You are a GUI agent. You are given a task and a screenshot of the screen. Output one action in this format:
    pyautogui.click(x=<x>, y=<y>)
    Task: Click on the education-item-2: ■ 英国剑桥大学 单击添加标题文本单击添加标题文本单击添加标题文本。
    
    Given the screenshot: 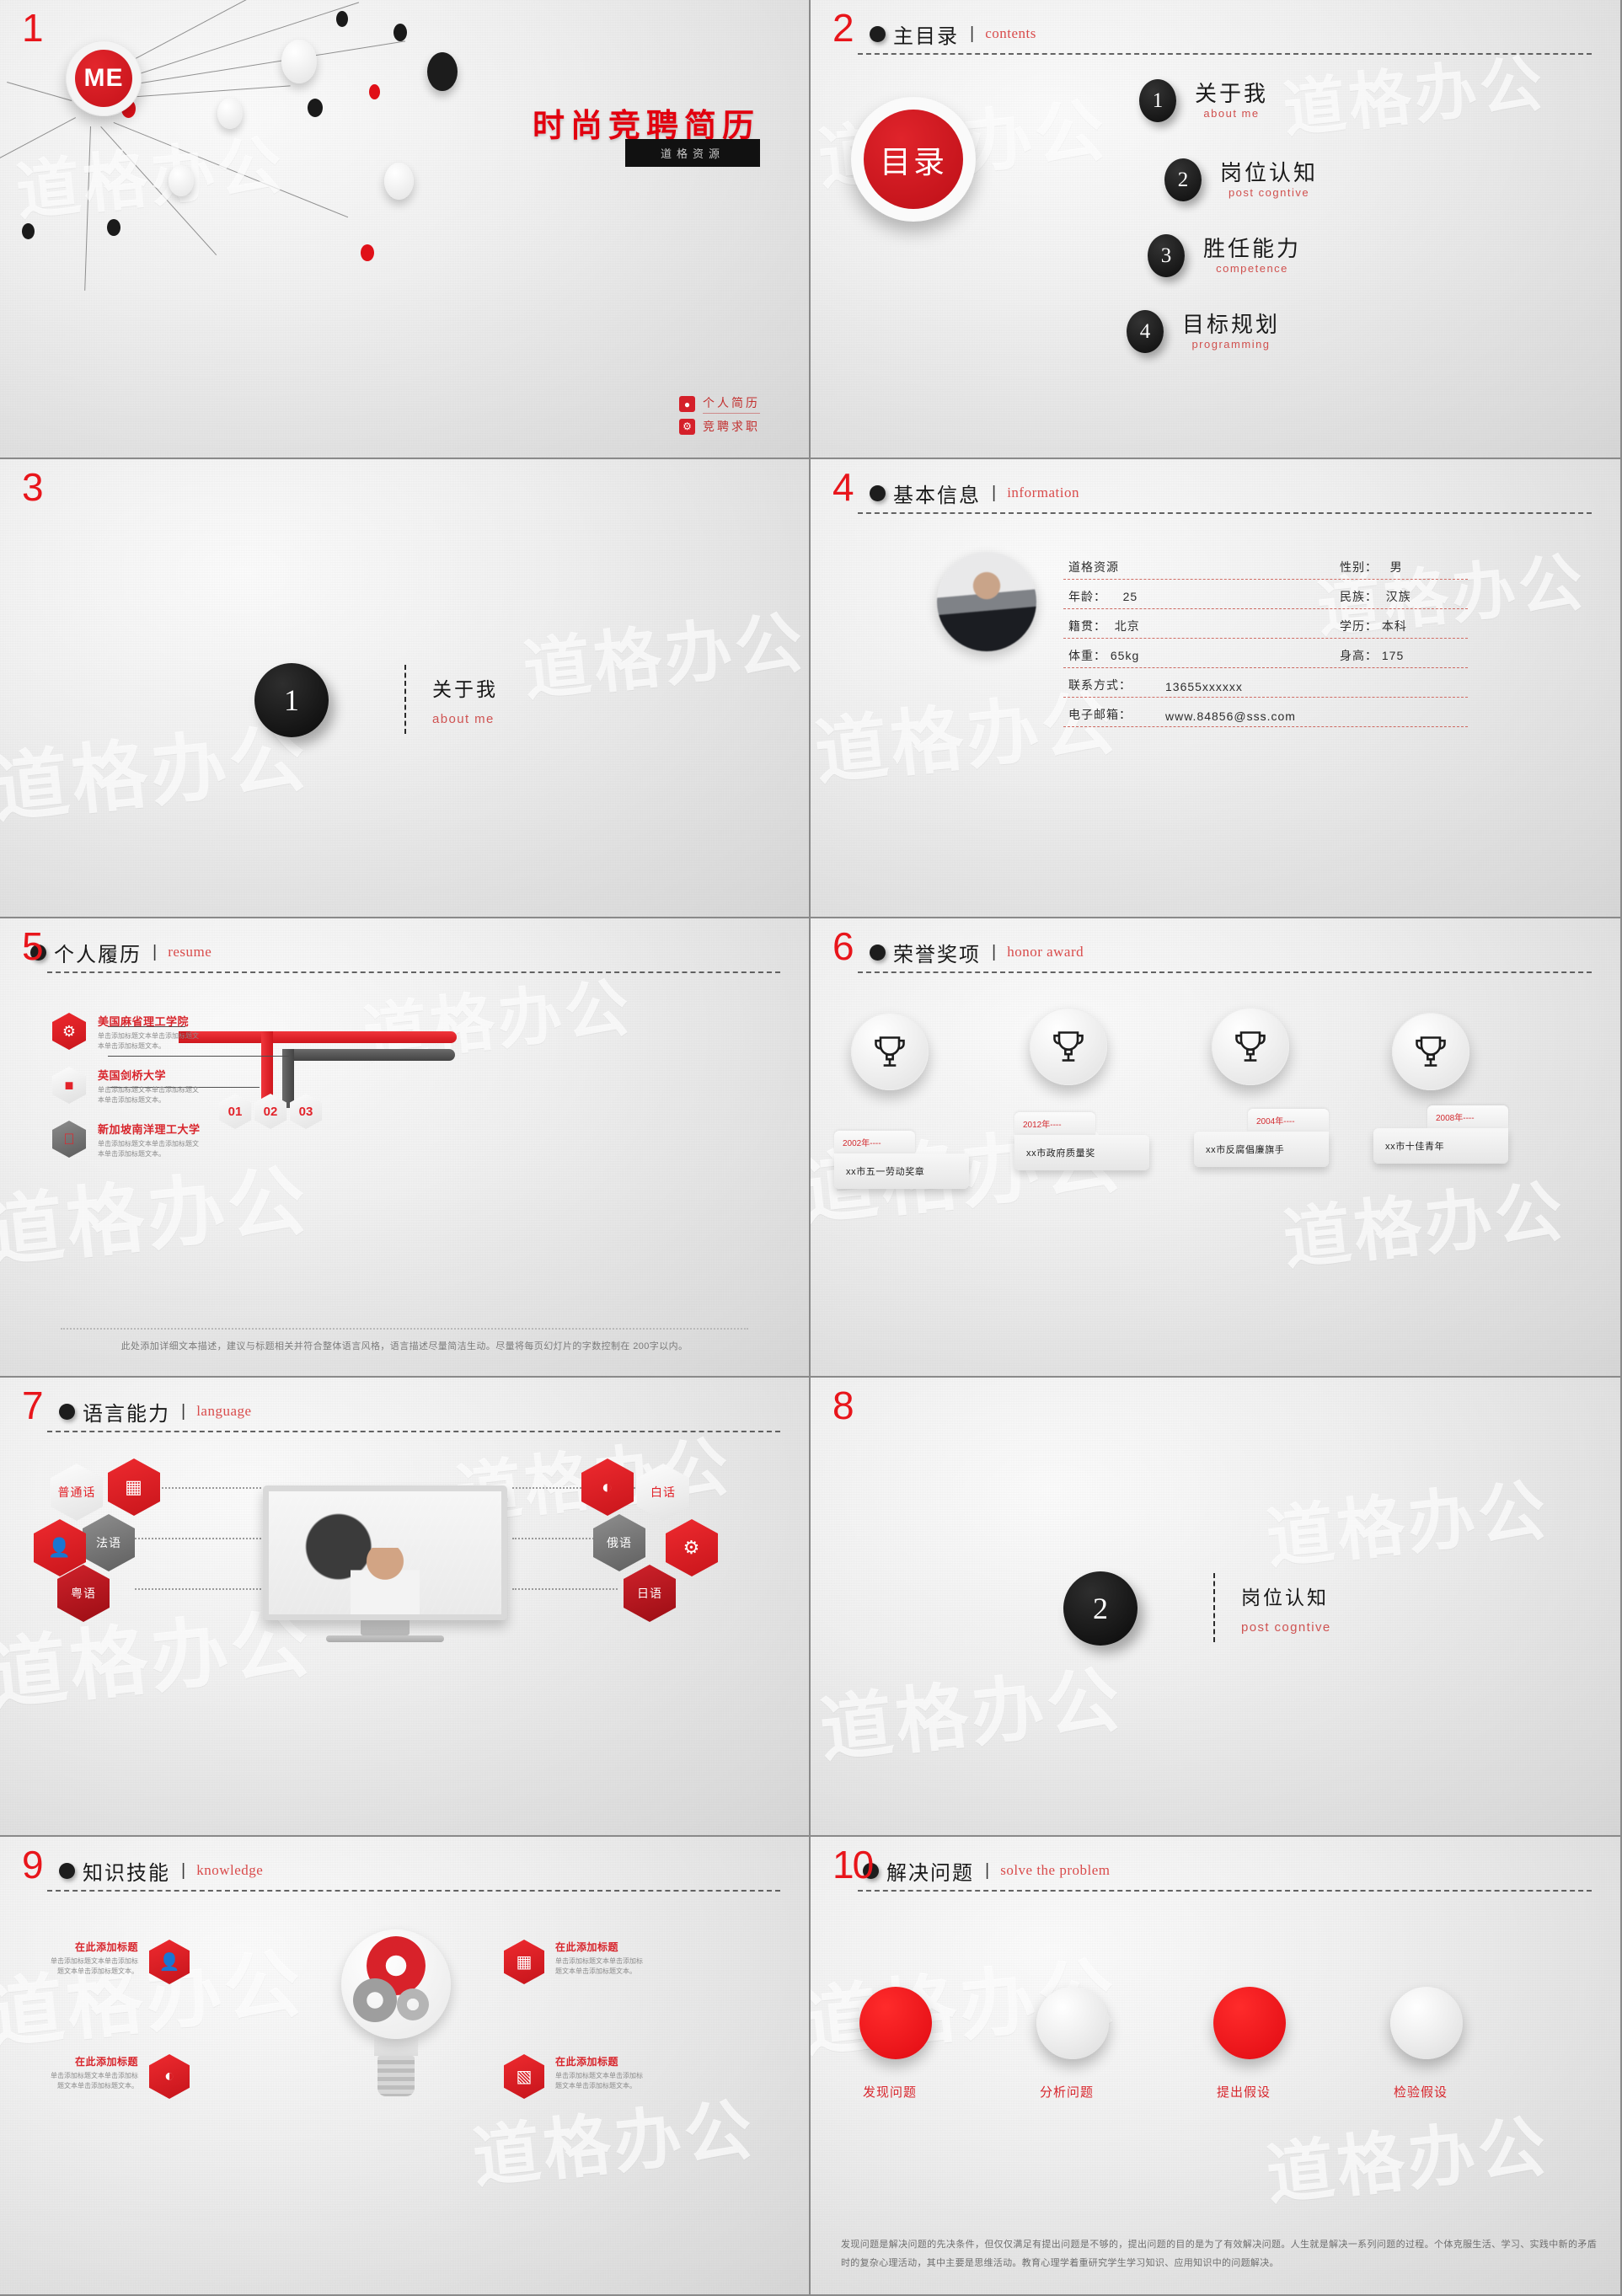 What is the action you would take?
    pyautogui.click(x=125, y=1086)
    